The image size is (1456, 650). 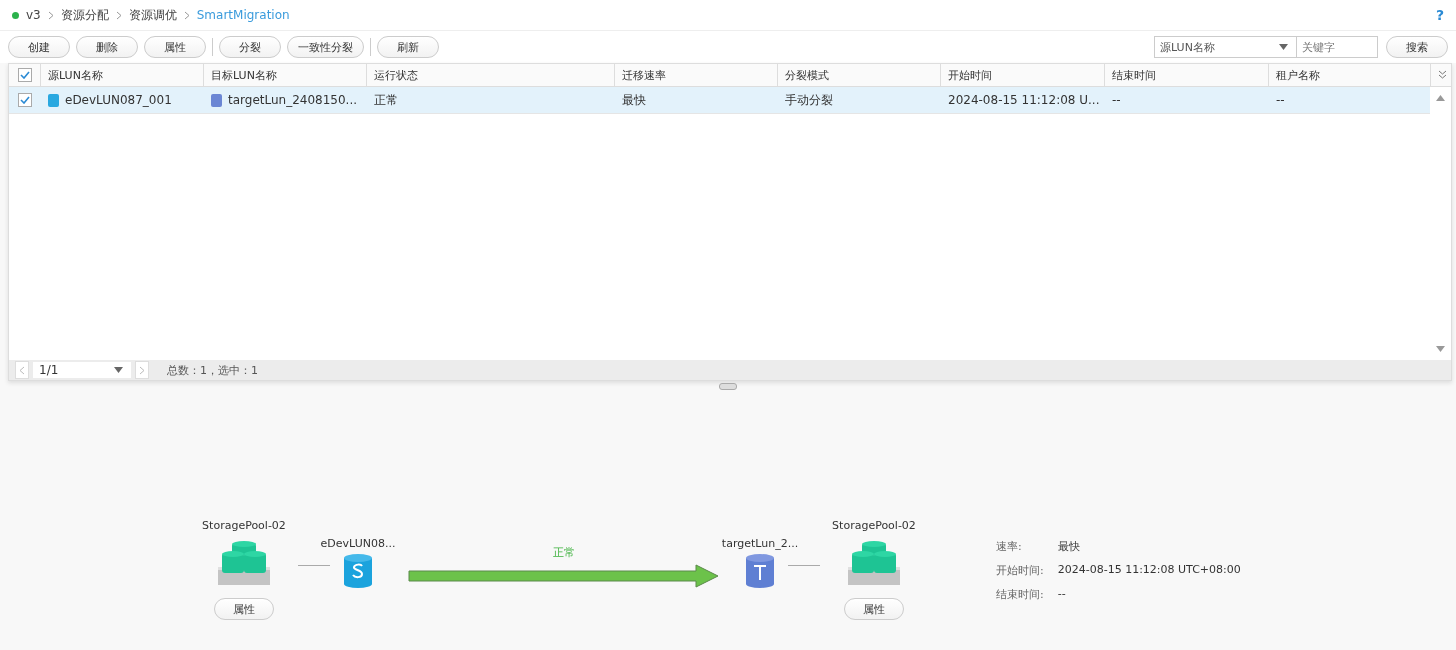 I want to click on column-header: 迁移速率, so click(x=644, y=75).